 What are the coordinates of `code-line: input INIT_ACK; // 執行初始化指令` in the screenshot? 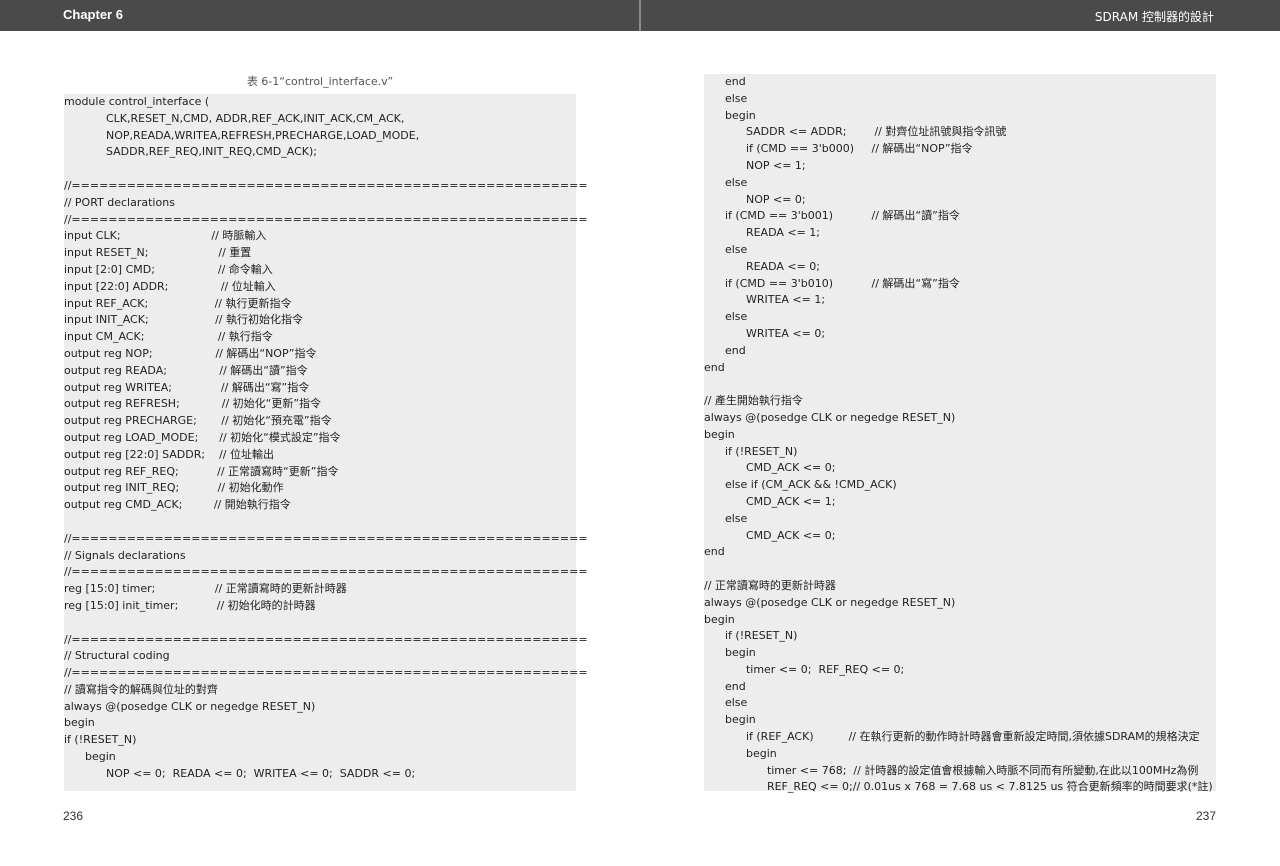 It's located at (184, 320).